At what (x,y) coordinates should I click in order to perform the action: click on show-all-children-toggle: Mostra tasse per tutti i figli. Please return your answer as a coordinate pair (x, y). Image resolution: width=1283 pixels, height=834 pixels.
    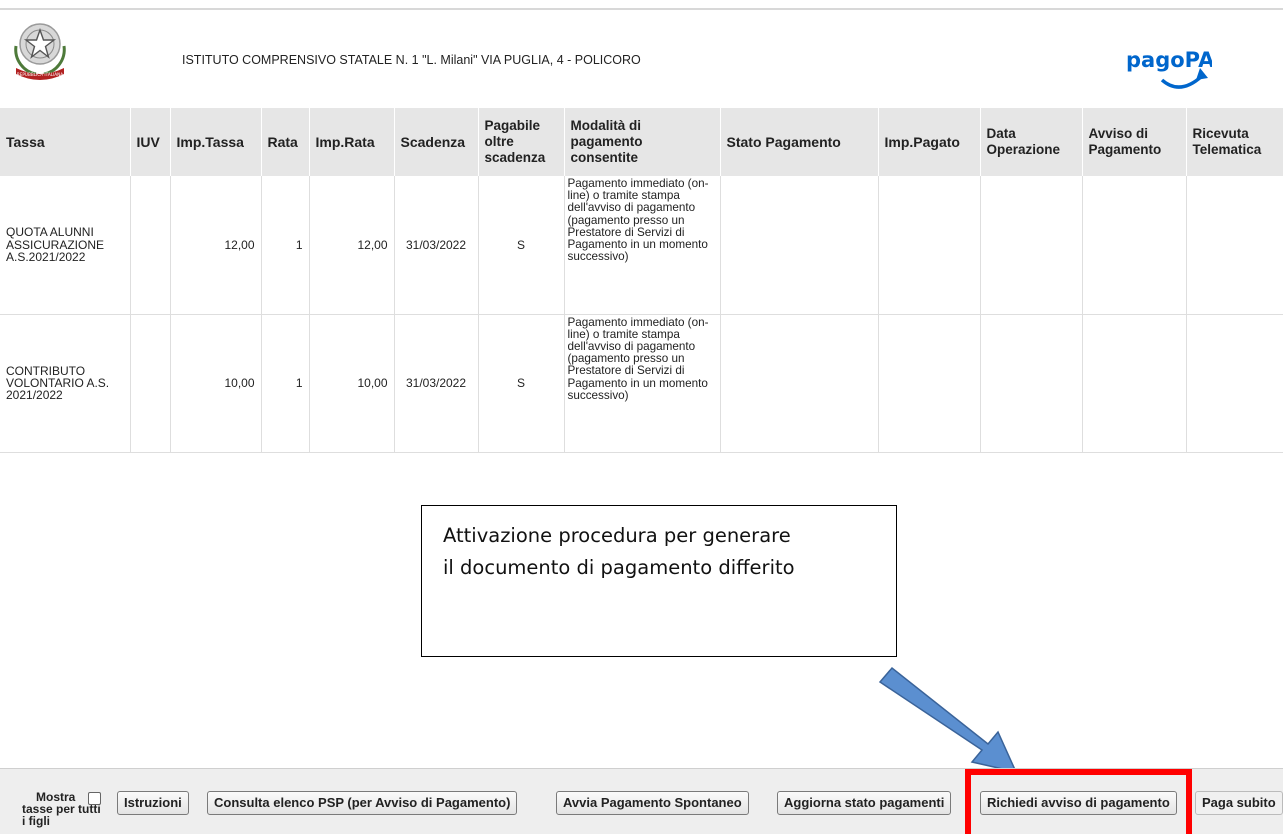
    Looking at the image, I should click on (64, 809).